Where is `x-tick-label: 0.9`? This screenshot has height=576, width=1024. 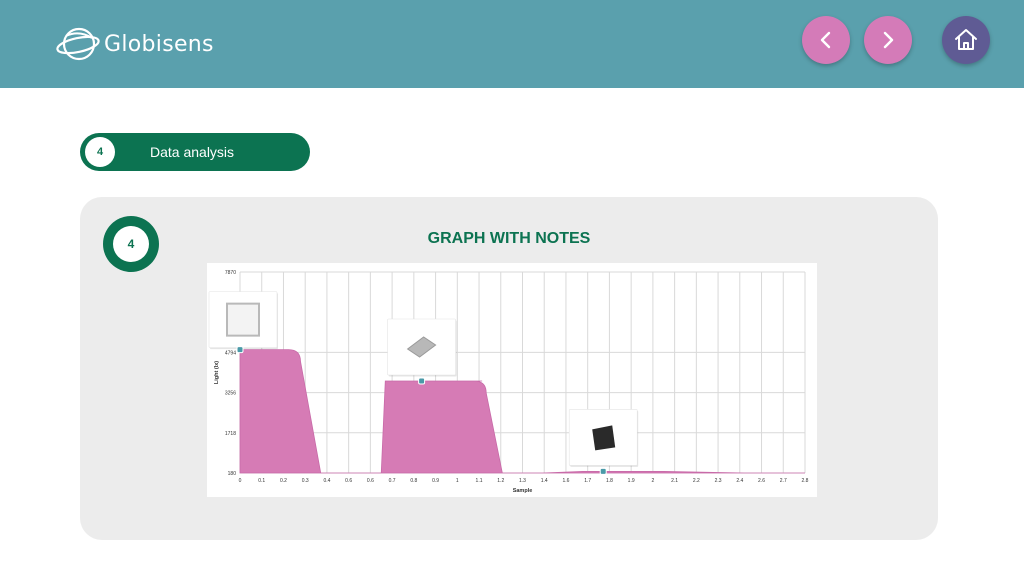 x-tick-label: 0.9 is located at coordinates (435, 481).